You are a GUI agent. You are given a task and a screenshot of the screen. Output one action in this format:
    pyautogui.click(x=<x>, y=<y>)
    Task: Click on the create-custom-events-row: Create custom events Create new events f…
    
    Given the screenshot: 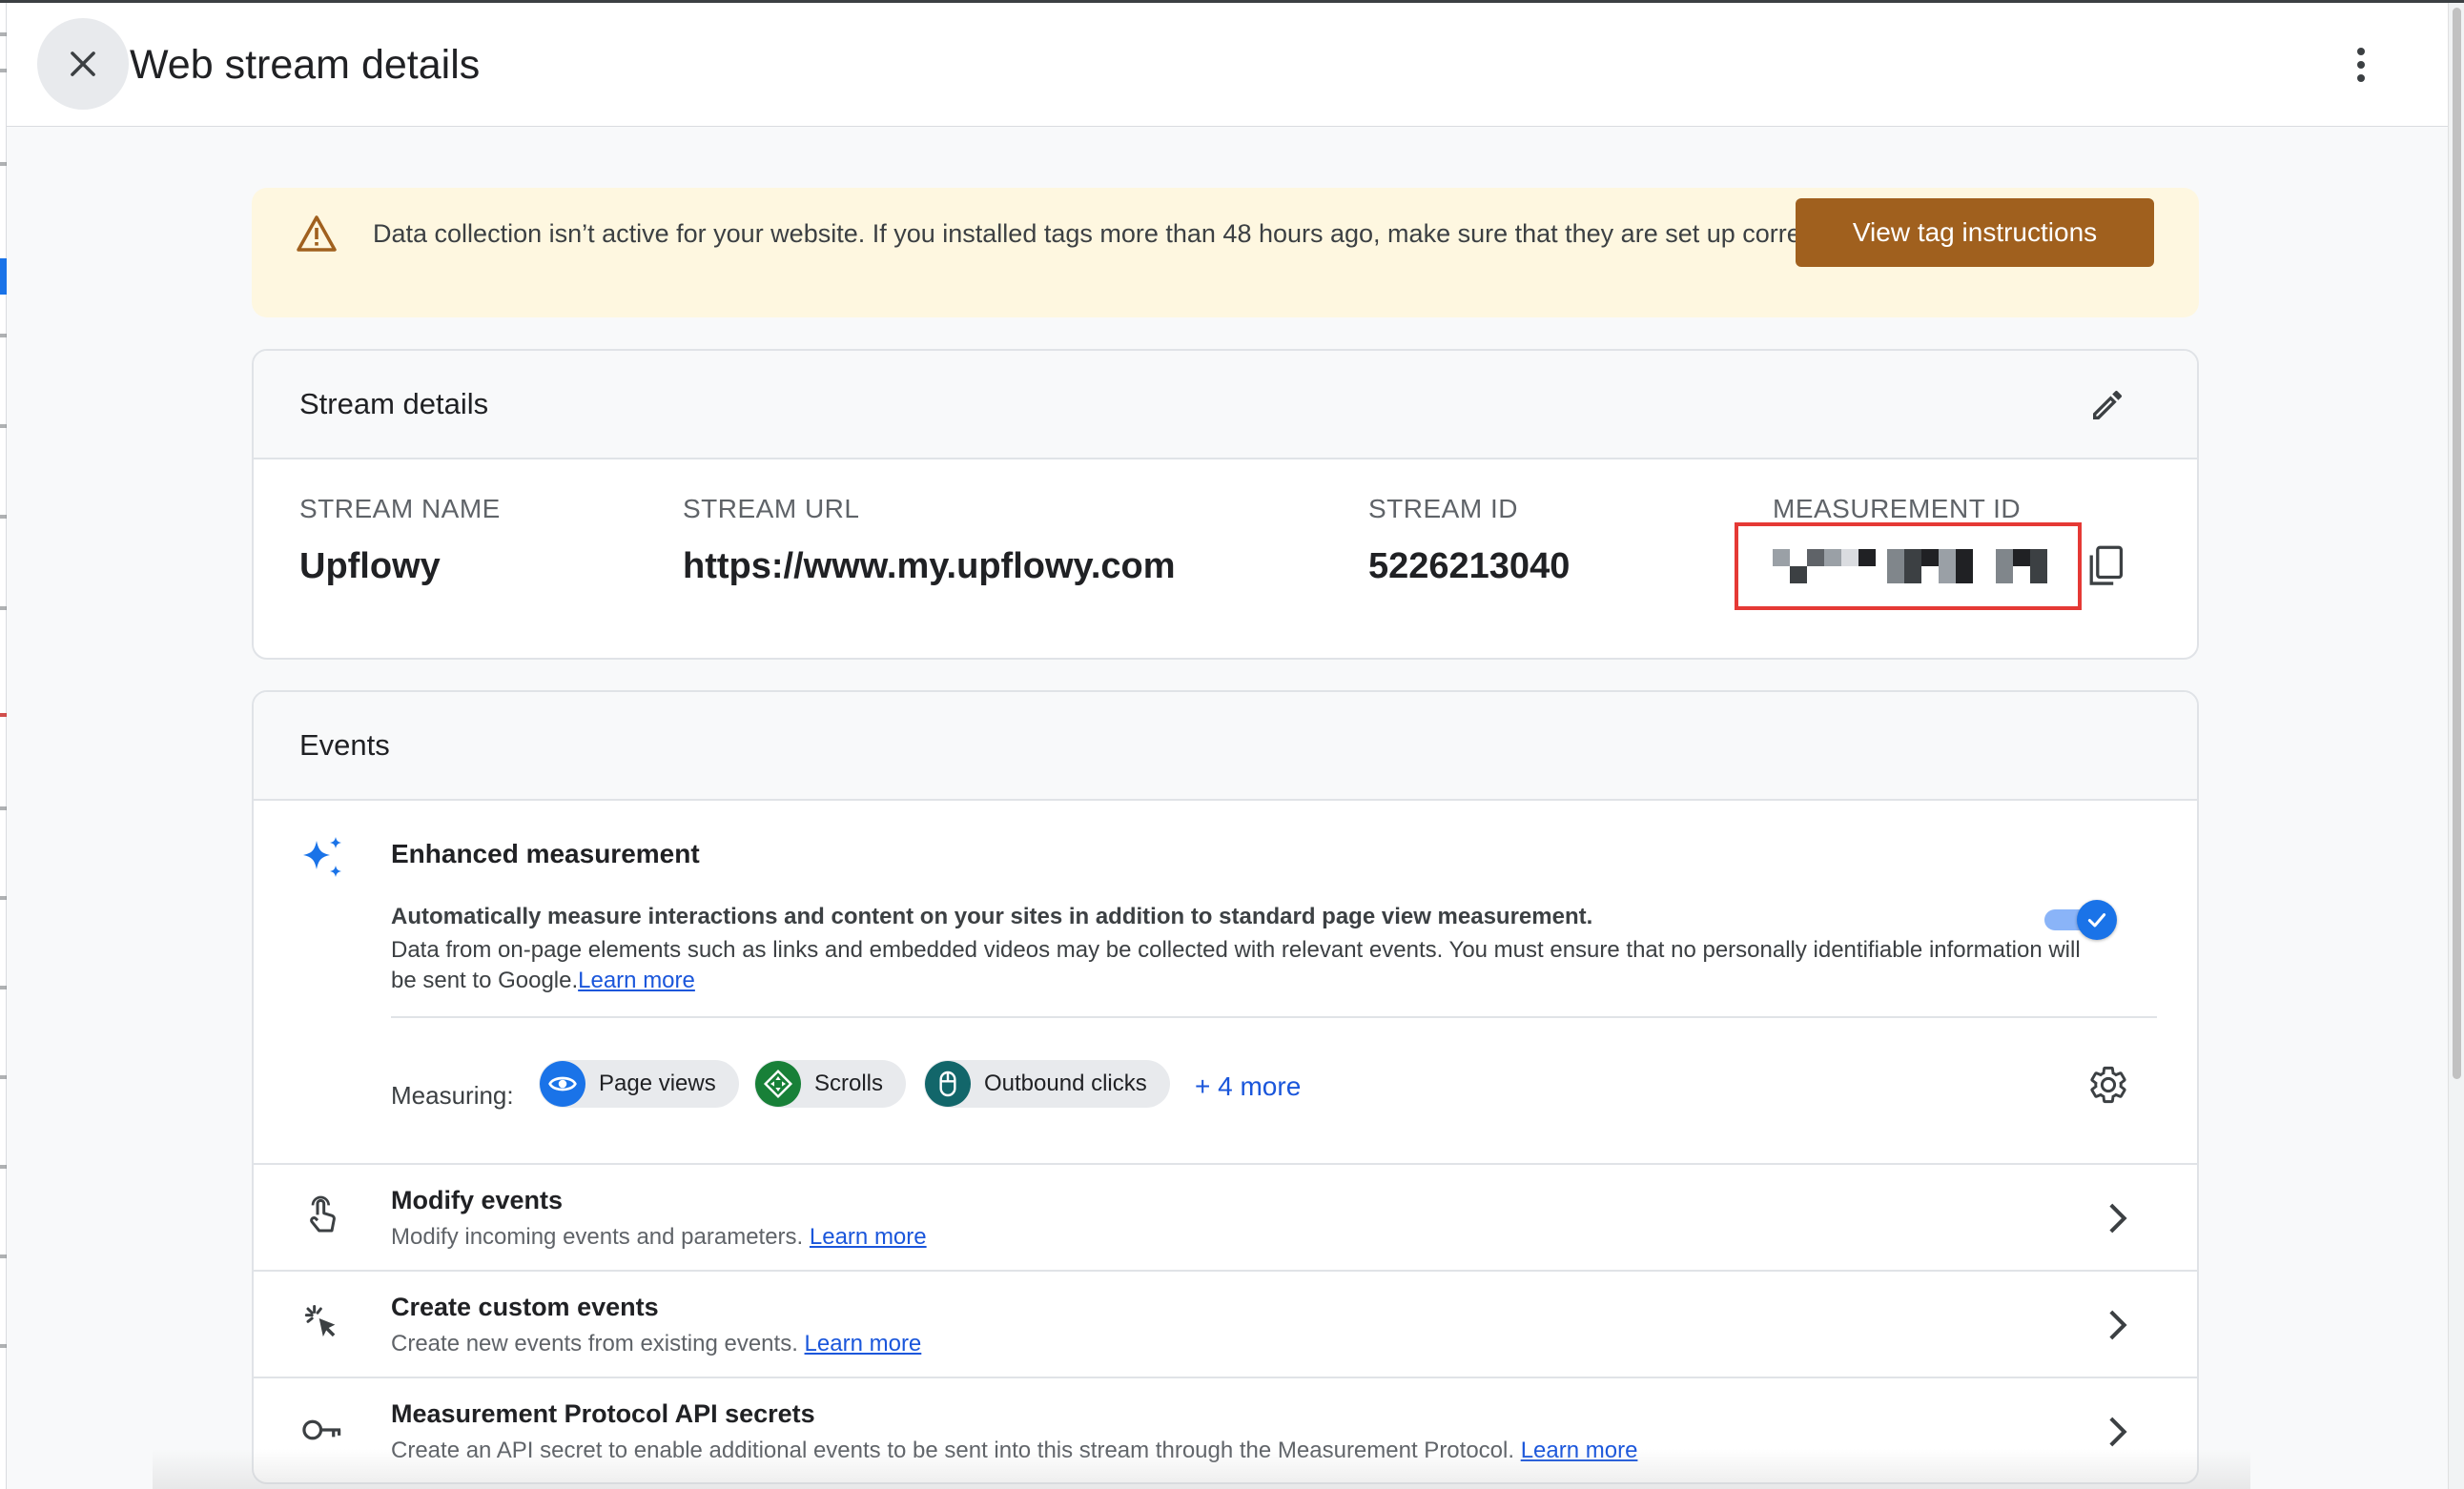 What is the action you would take?
    pyautogui.click(x=1225, y=1323)
    